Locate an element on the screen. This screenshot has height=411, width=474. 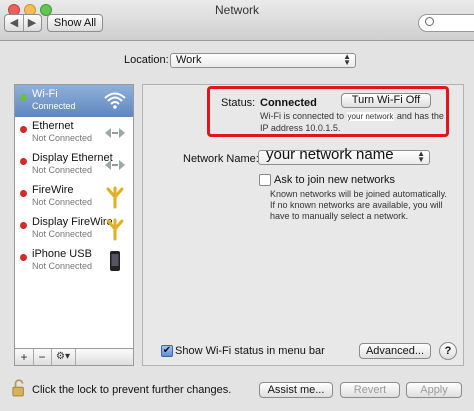
status-desc-suffix: and has the is located at coordinates (420, 116).